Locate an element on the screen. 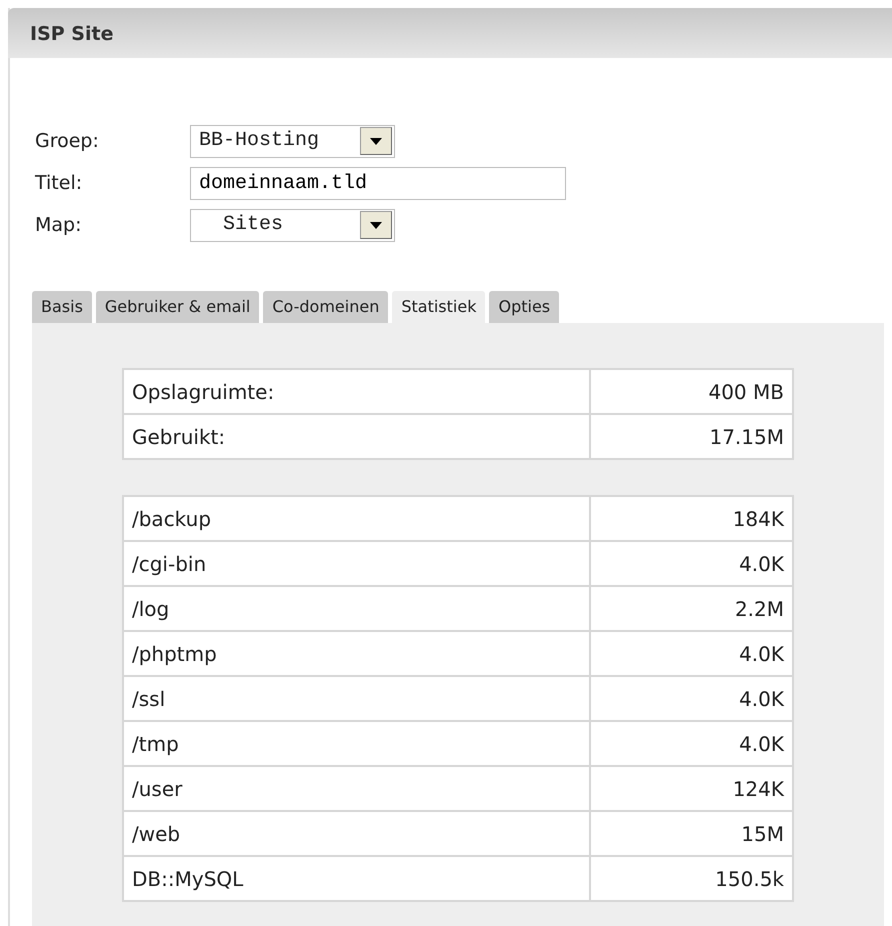 This screenshot has height=926, width=892. table-cell: /web is located at coordinates (356, 833).